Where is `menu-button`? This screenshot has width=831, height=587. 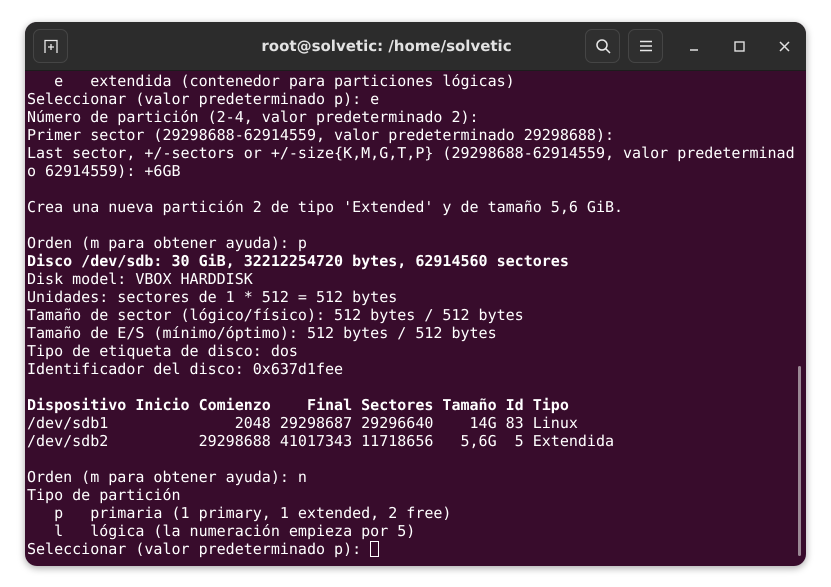
menu-button is located at coordinates (645, 46).